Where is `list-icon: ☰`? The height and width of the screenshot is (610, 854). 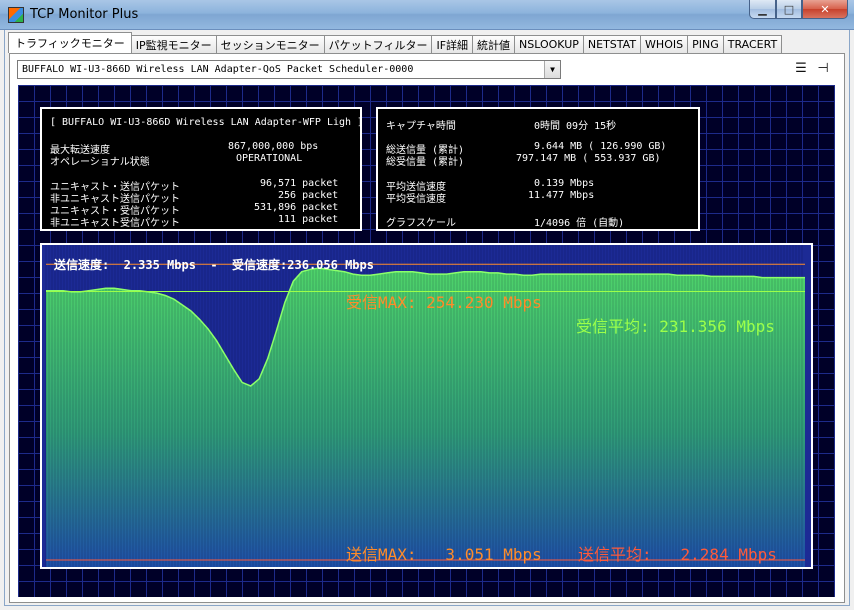 list-icon: ☰ is located at coordinates (801, 69).